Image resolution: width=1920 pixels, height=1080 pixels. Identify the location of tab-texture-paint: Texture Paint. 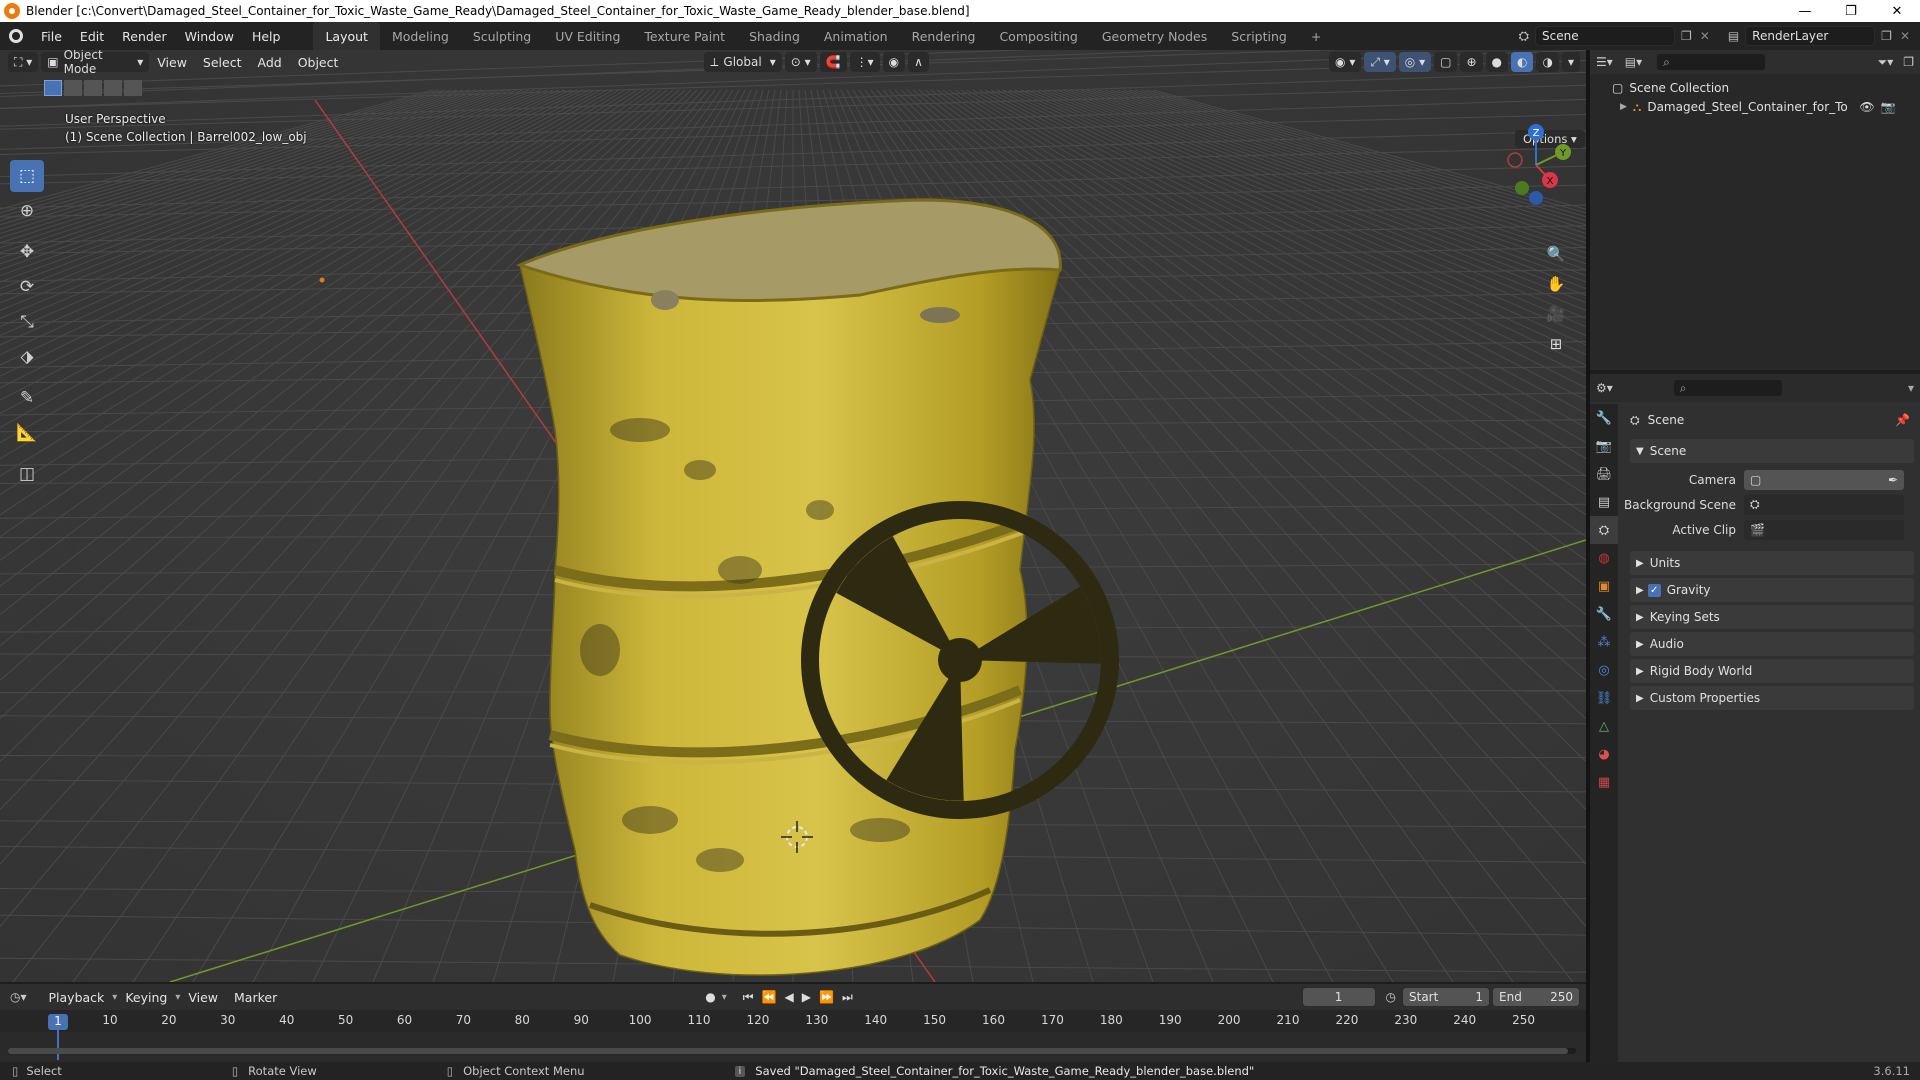
(684, 36).